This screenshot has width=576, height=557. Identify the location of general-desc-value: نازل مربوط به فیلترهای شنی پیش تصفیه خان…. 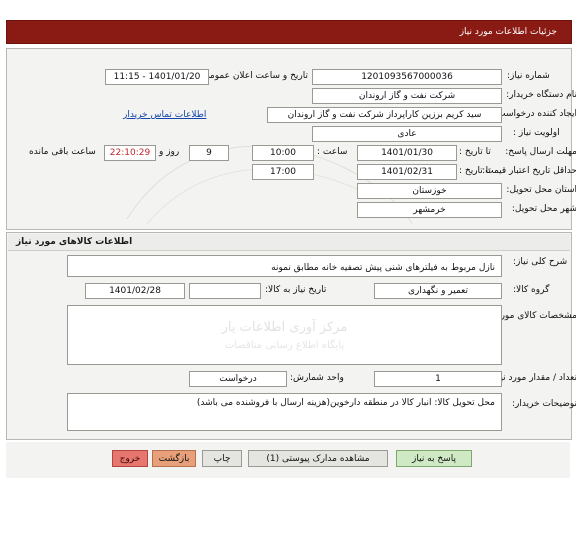
(284, 266).